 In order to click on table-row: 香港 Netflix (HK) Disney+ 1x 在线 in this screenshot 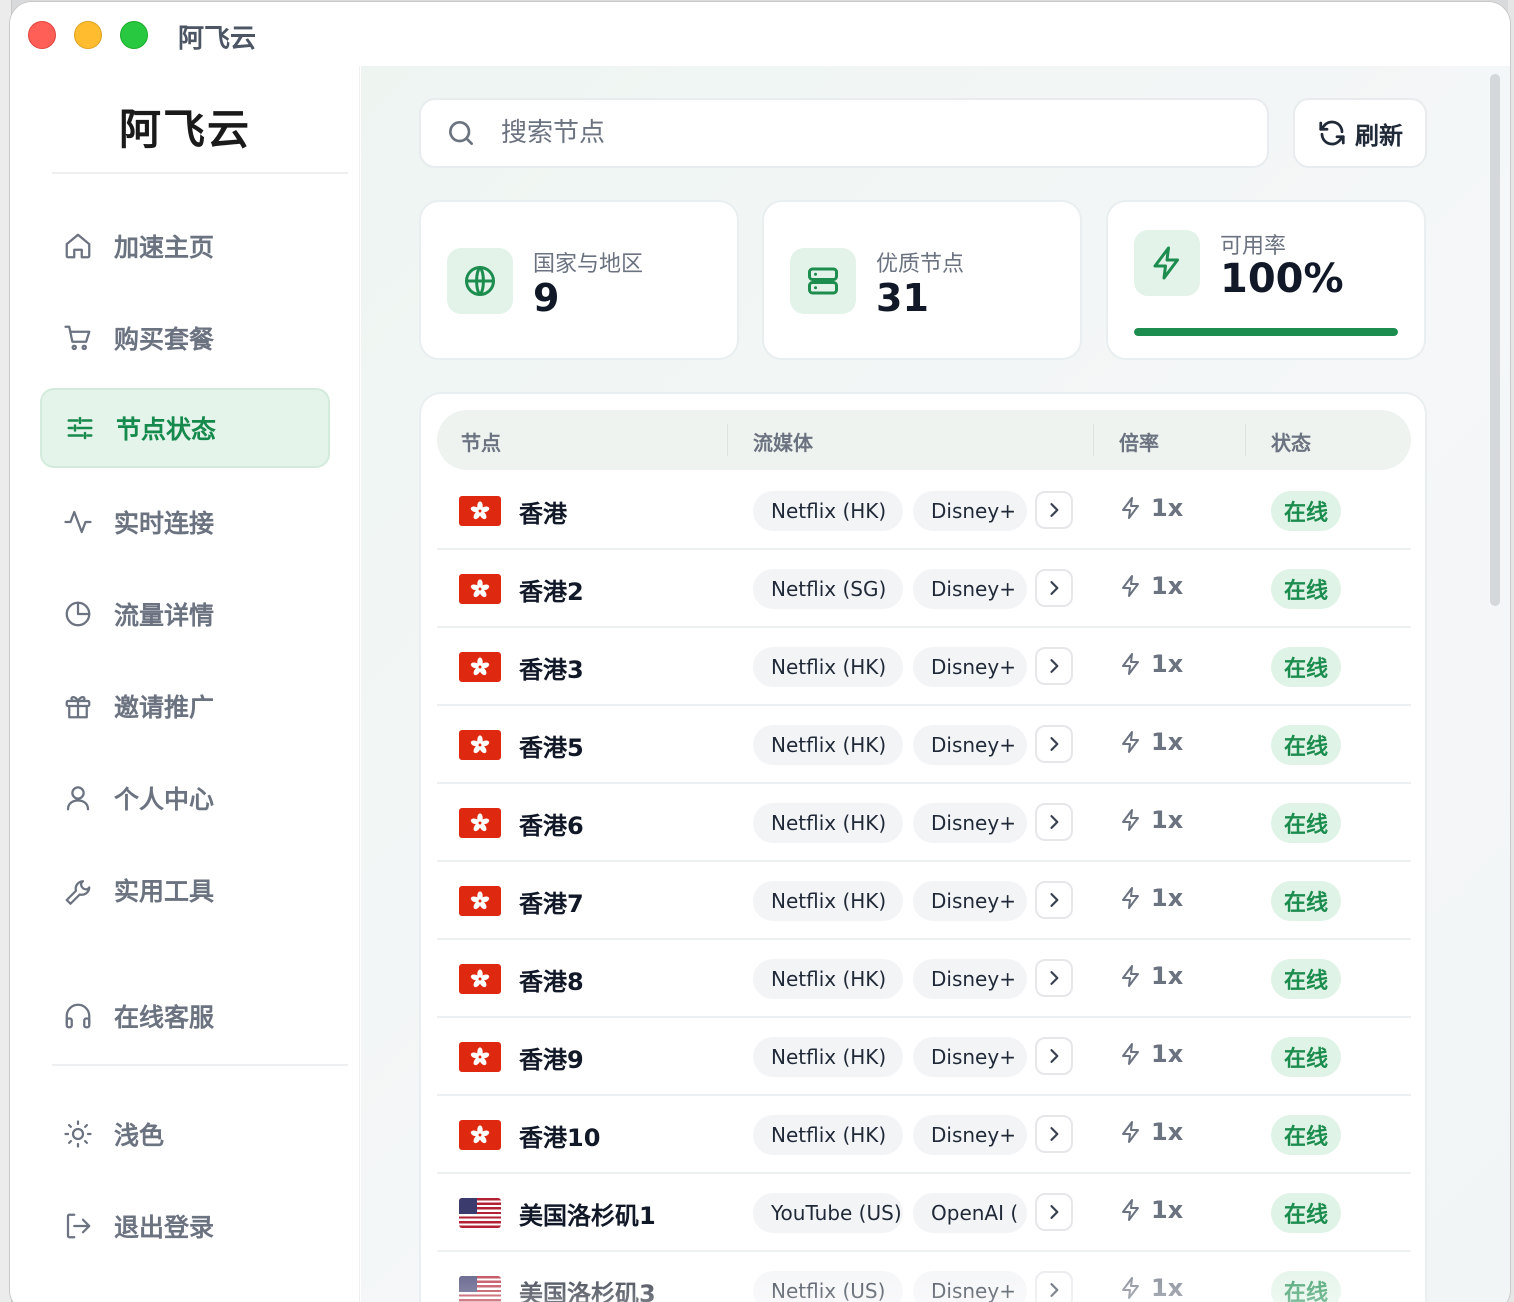, I will do `click(924, 511)`.